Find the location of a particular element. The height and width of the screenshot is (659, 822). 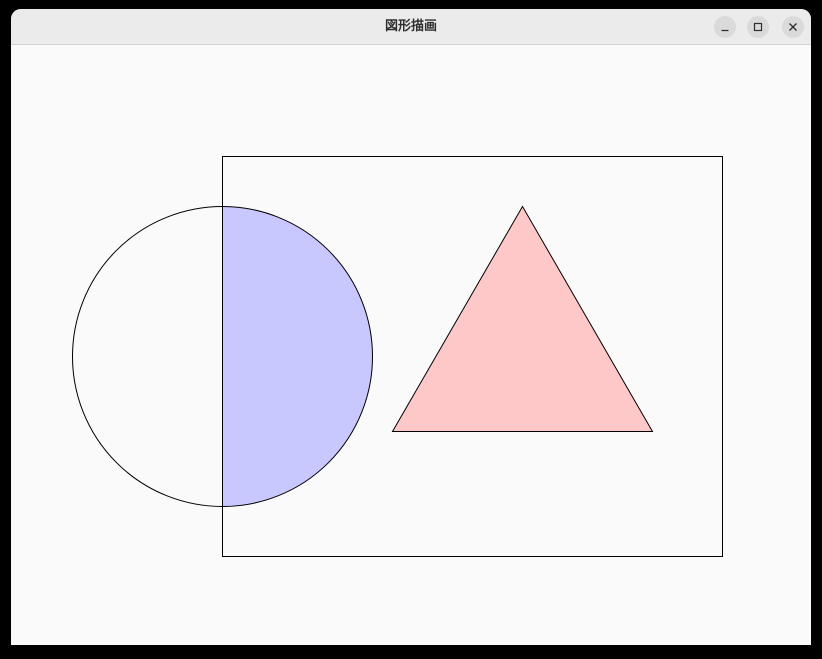

title-bar: 図形描画 is located at coordinates (411, 27).